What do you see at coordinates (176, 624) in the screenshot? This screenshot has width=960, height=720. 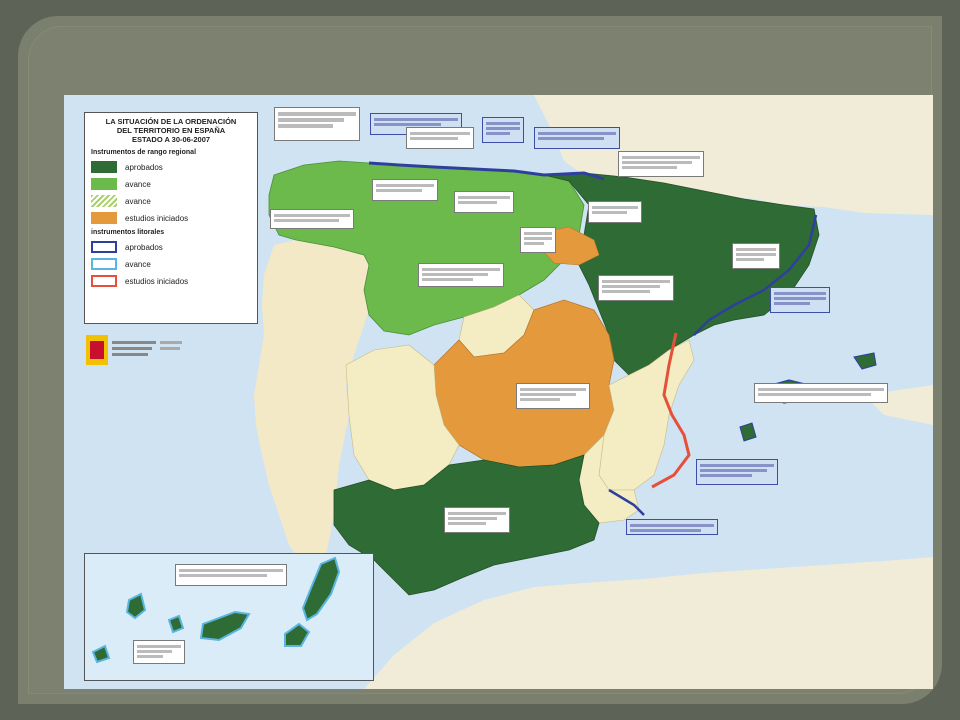 I see `island-la-gomera` at bounding box center [176, 624].